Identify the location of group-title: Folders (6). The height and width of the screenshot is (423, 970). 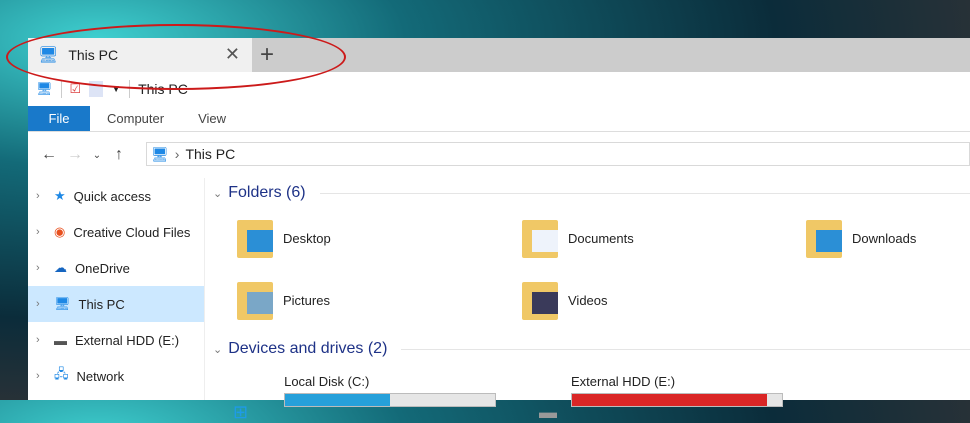
(267, 192).